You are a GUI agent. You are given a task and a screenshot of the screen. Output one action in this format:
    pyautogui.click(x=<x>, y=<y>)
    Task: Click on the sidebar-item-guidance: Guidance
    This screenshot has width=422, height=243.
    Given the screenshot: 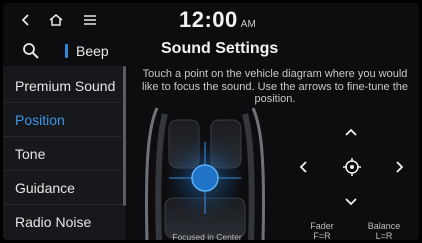 What is the action you would take?
    pyautogui.click(x=64, y=188)
    